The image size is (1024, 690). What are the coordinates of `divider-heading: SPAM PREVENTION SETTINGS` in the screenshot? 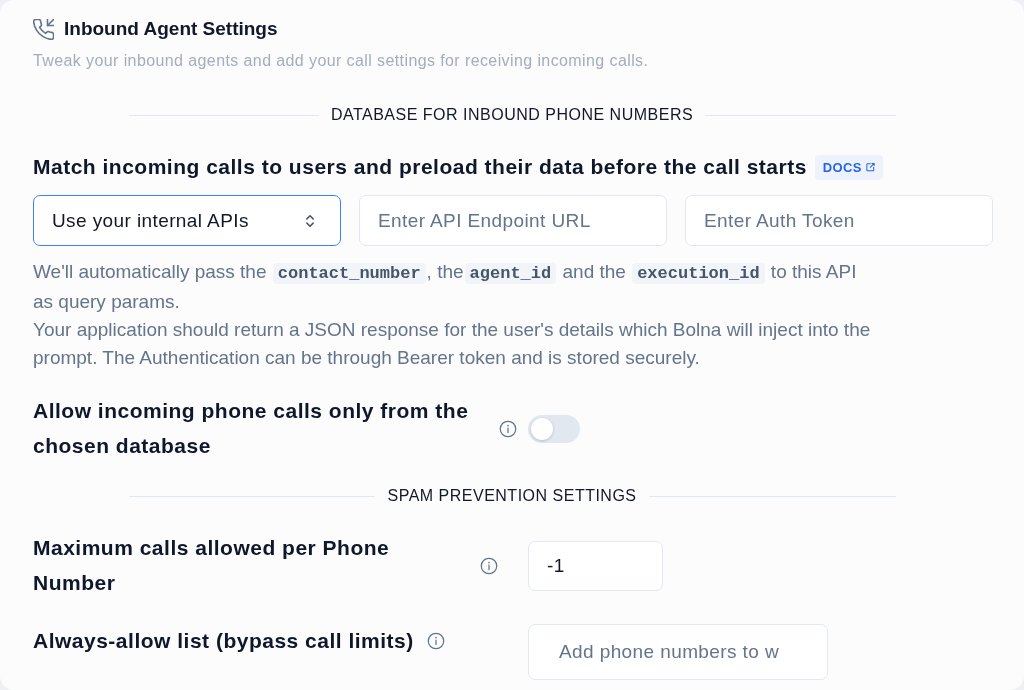 It's located at (512, 496).